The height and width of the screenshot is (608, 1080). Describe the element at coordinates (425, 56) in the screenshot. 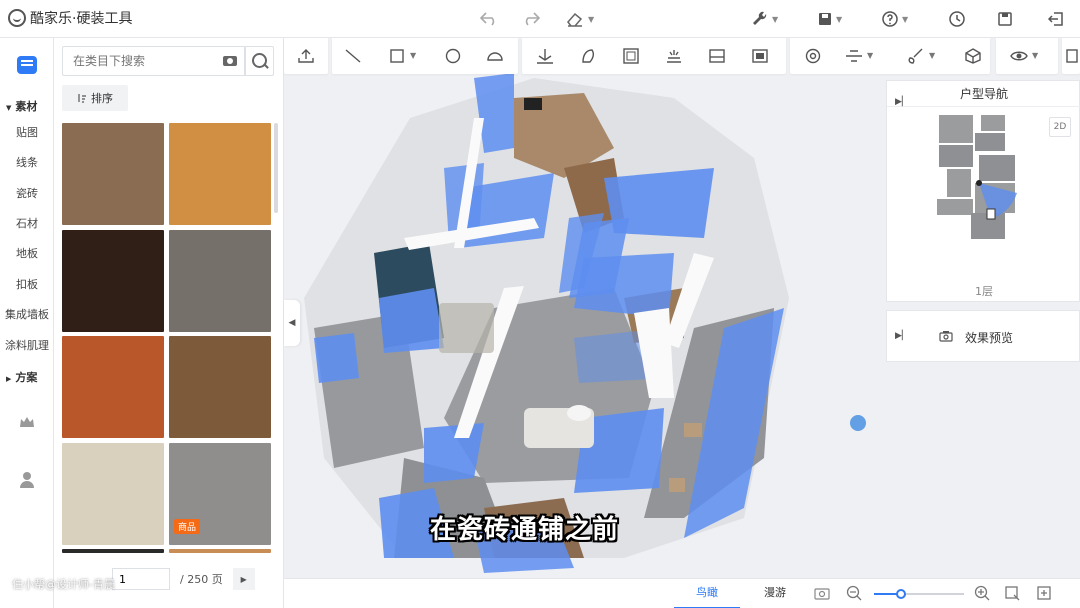

I see `tool-group-shapes: ▼` at that location.